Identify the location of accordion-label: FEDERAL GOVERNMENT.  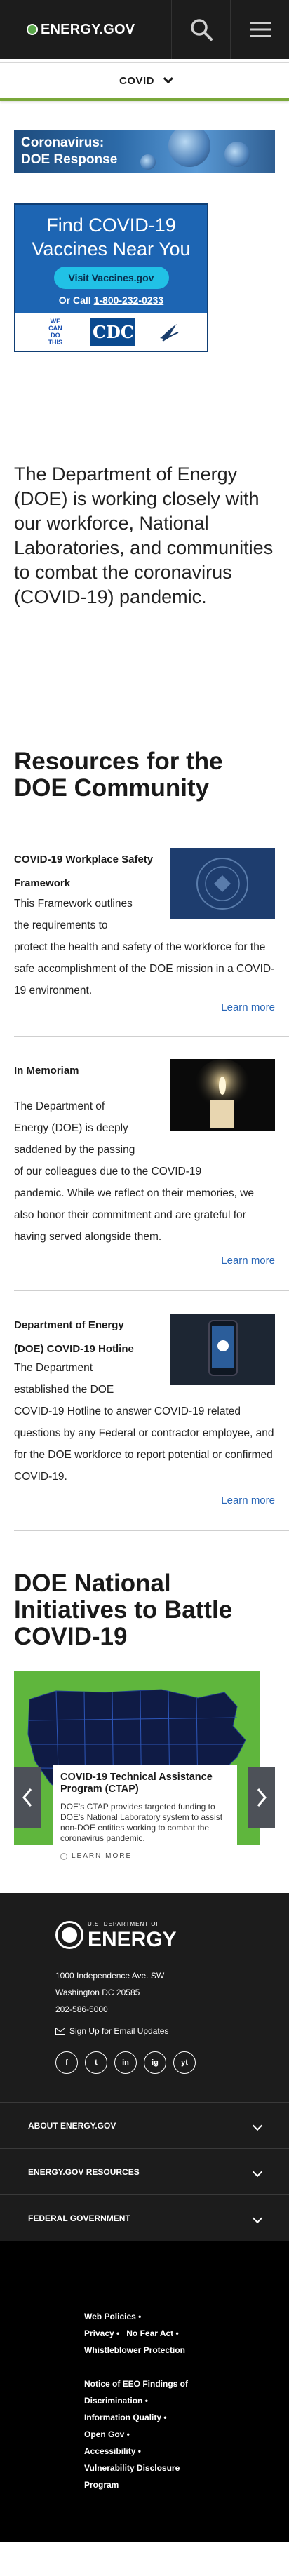
(79, 2218).